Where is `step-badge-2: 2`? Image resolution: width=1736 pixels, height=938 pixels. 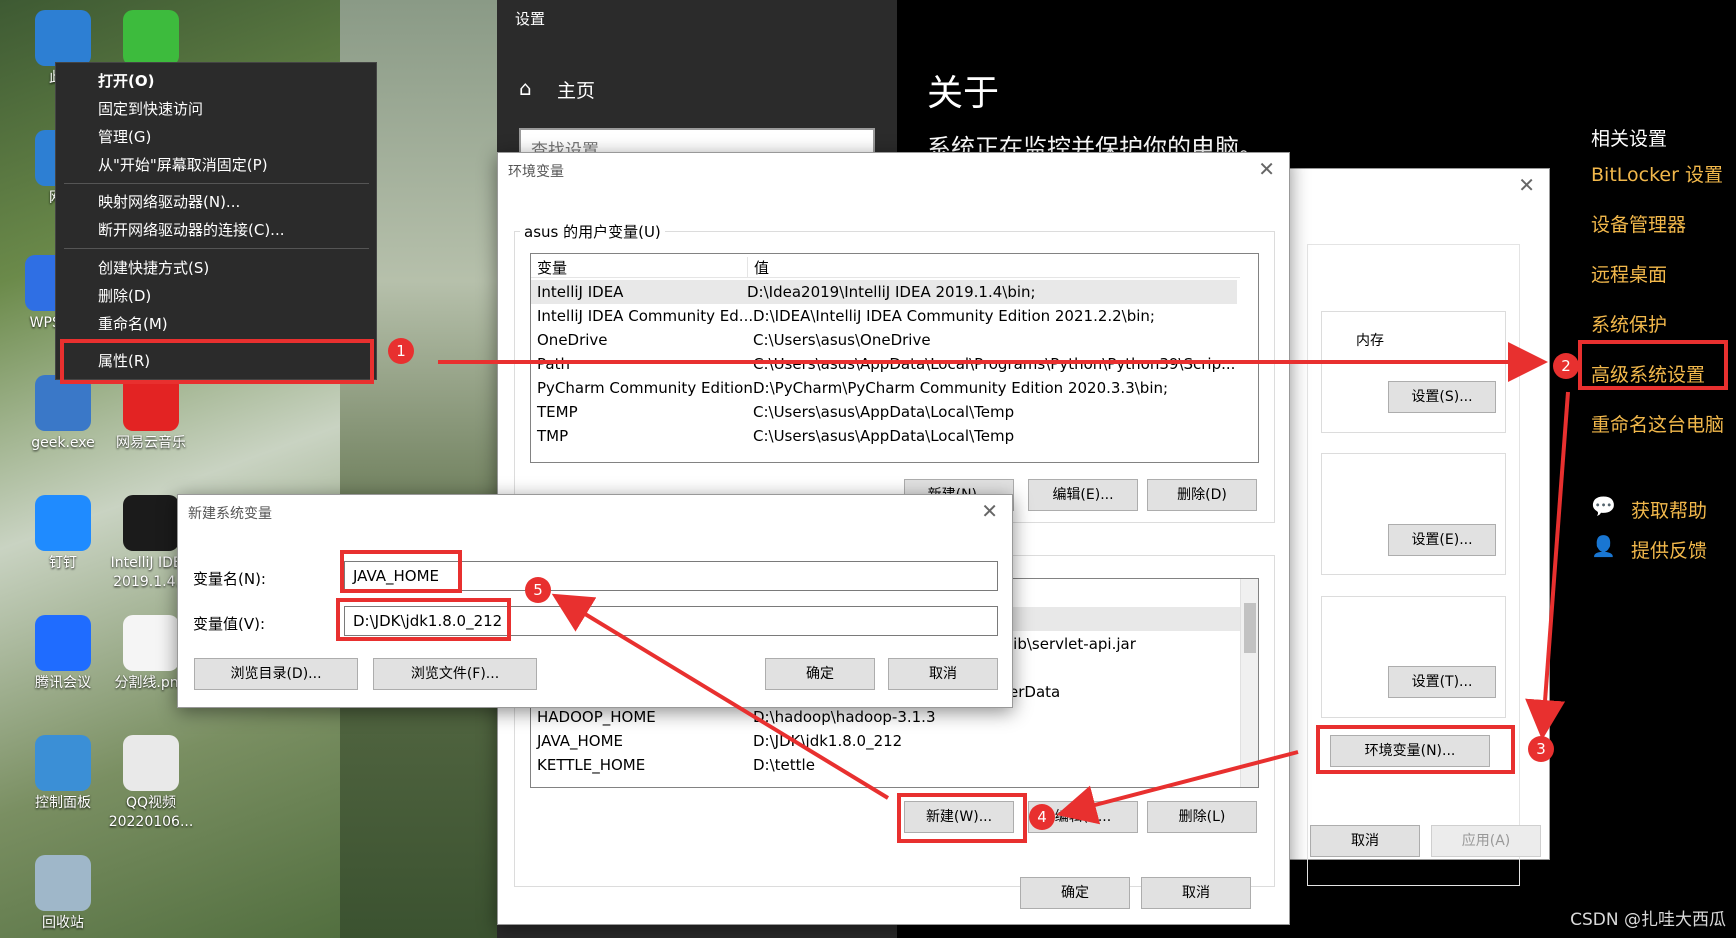 step-badge-2: 2 is located at coordinates (1566, 366).